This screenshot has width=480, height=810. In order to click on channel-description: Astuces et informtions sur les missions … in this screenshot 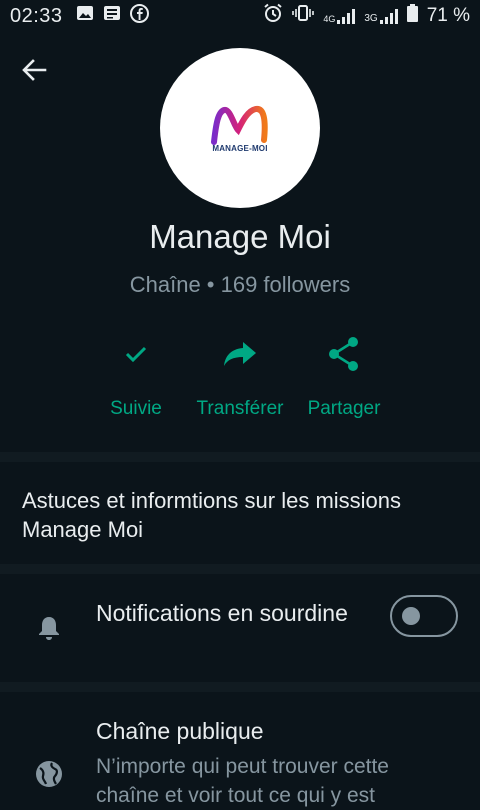, I will do `click(212, 515)`.